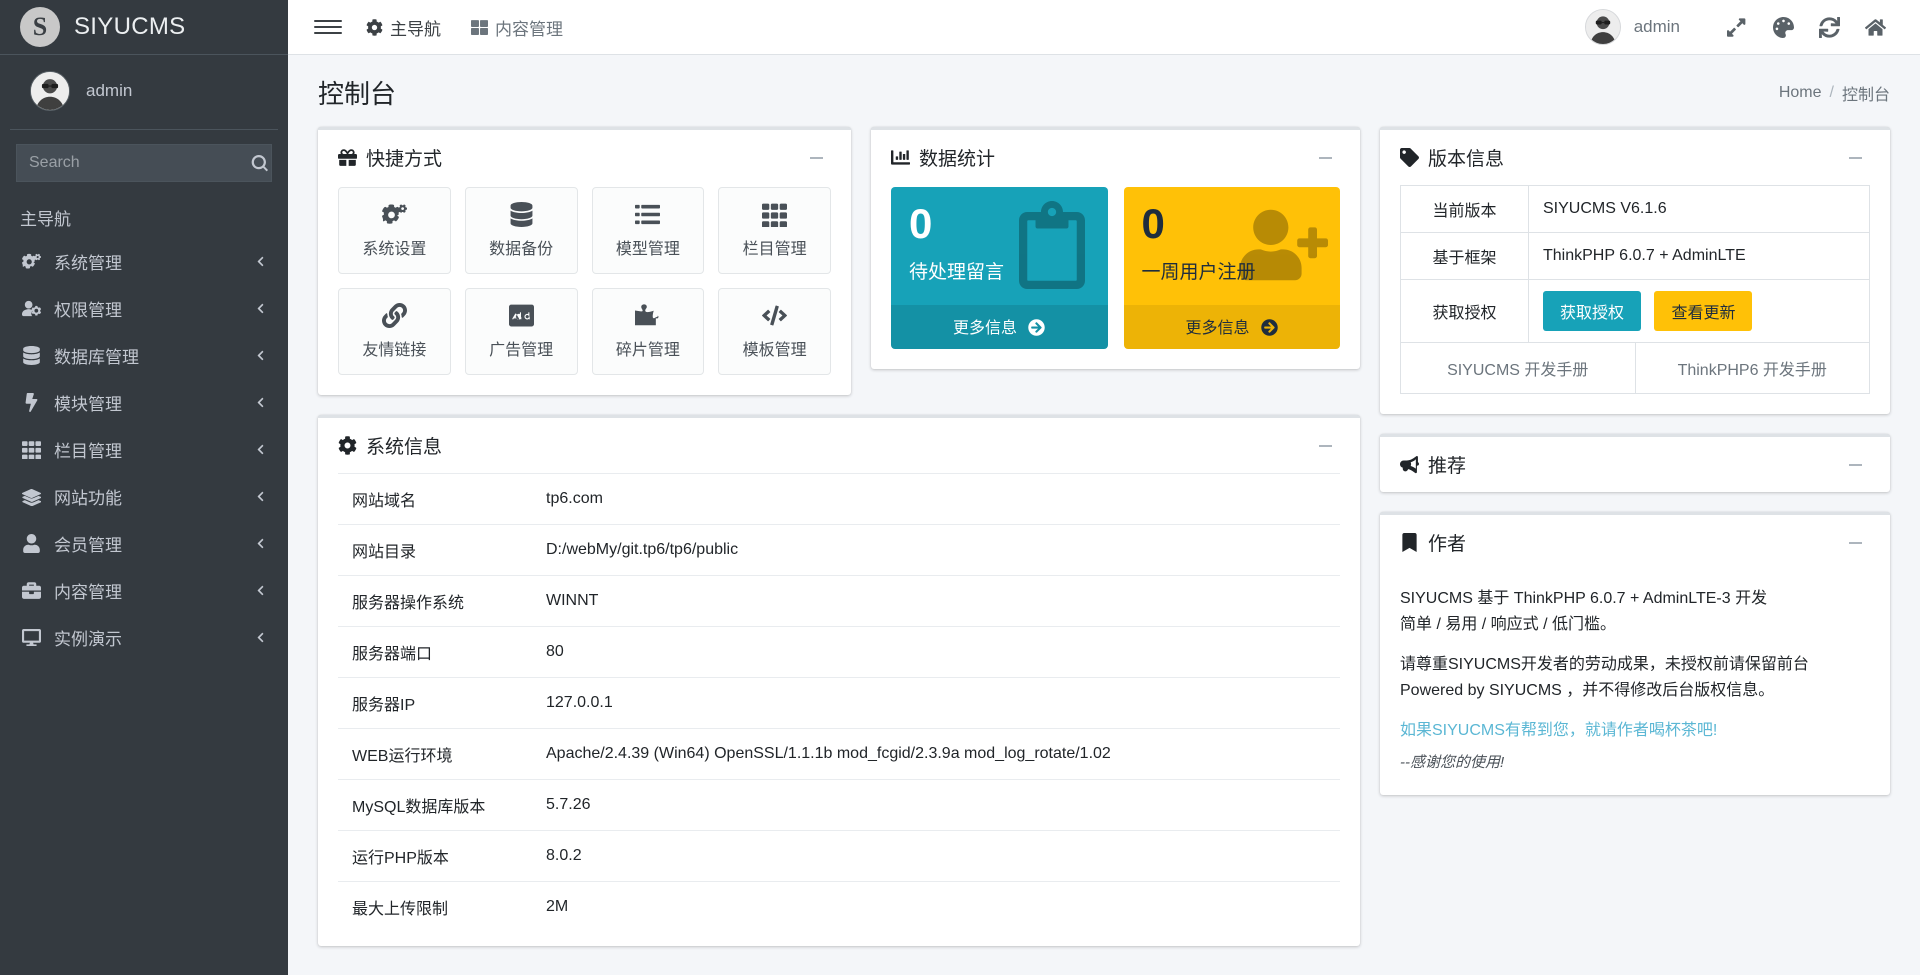  I want to click on sidebar-item-label: 模块管理, so click(88, 404).